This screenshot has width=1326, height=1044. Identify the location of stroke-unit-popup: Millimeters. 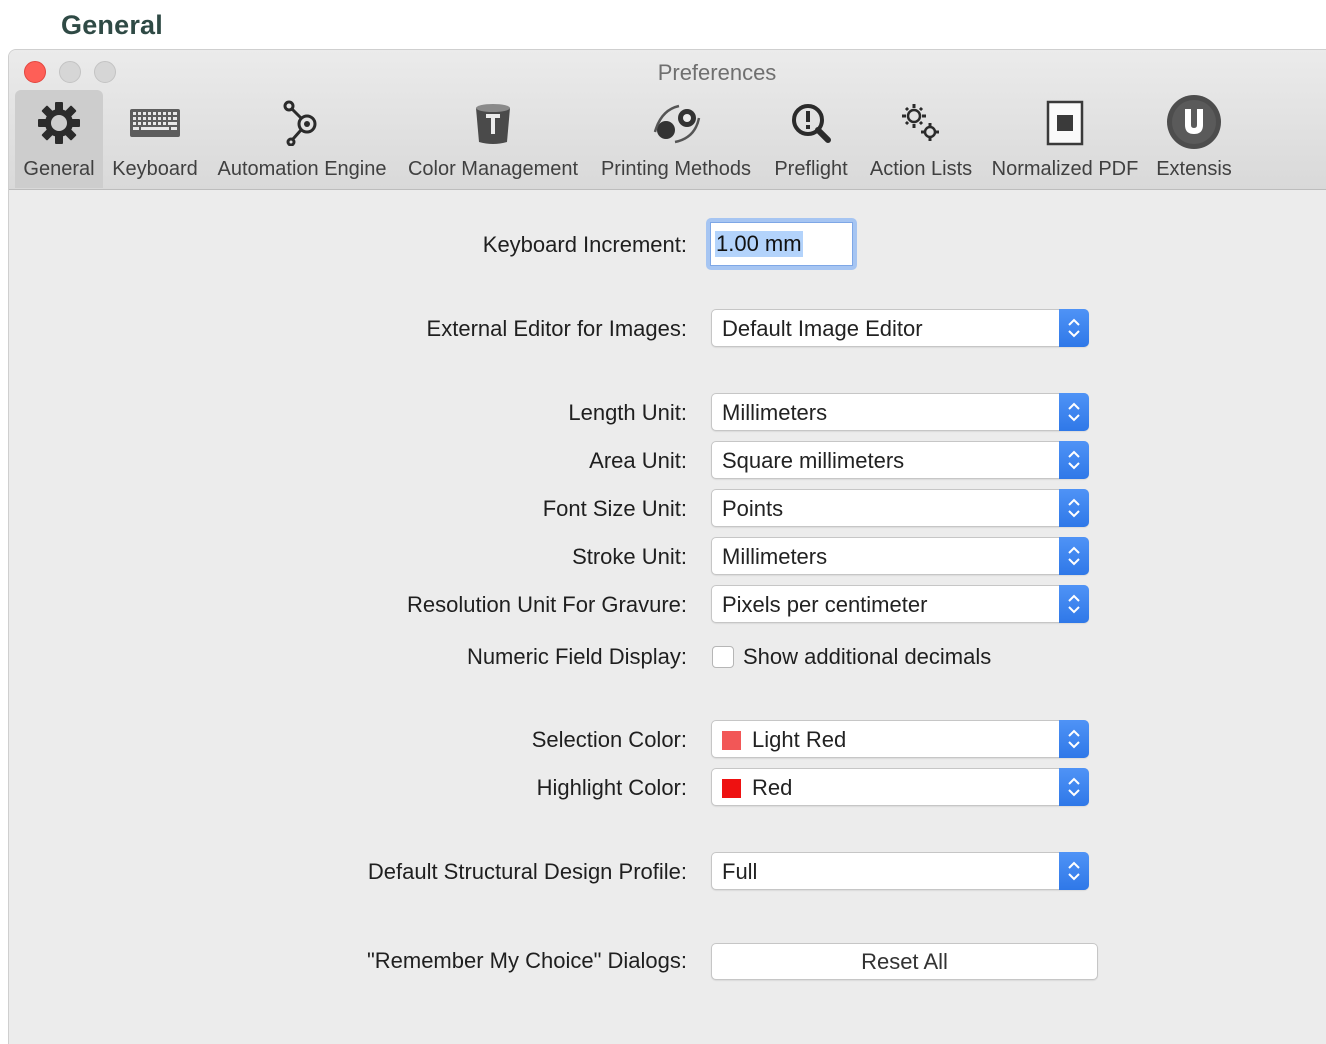
(900, 556).